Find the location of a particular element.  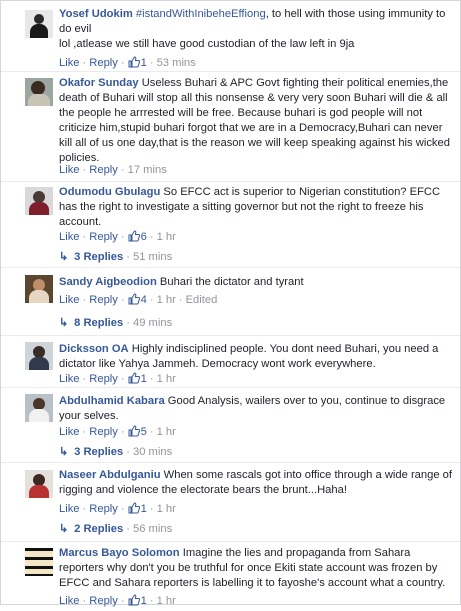

author-name: Dicksson OA is located at coordinates (94, 349).